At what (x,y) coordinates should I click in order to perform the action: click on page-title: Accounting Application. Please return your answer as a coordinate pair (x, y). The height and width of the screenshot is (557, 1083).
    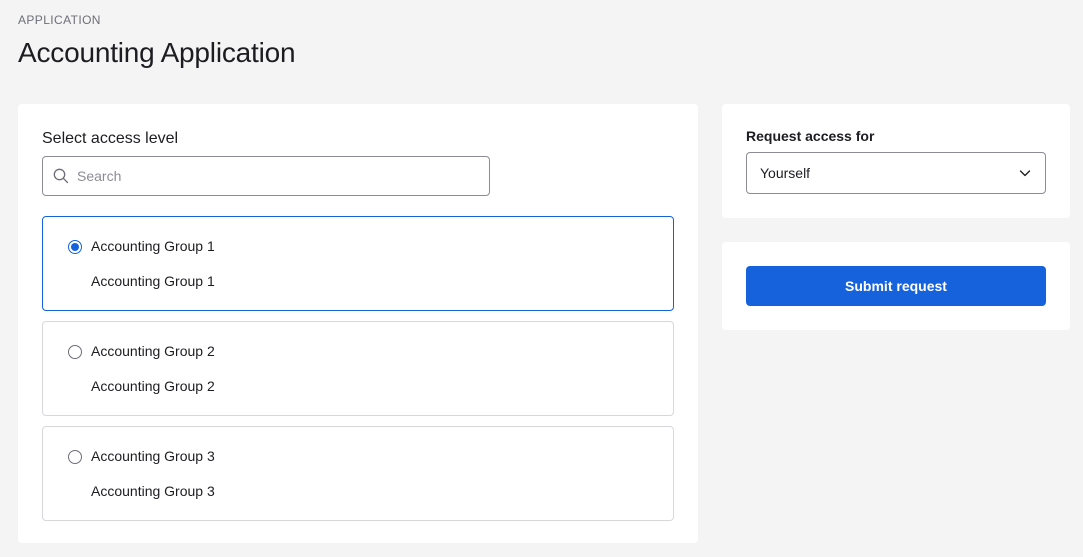
    Looking at the image, I should click on (157, 52).